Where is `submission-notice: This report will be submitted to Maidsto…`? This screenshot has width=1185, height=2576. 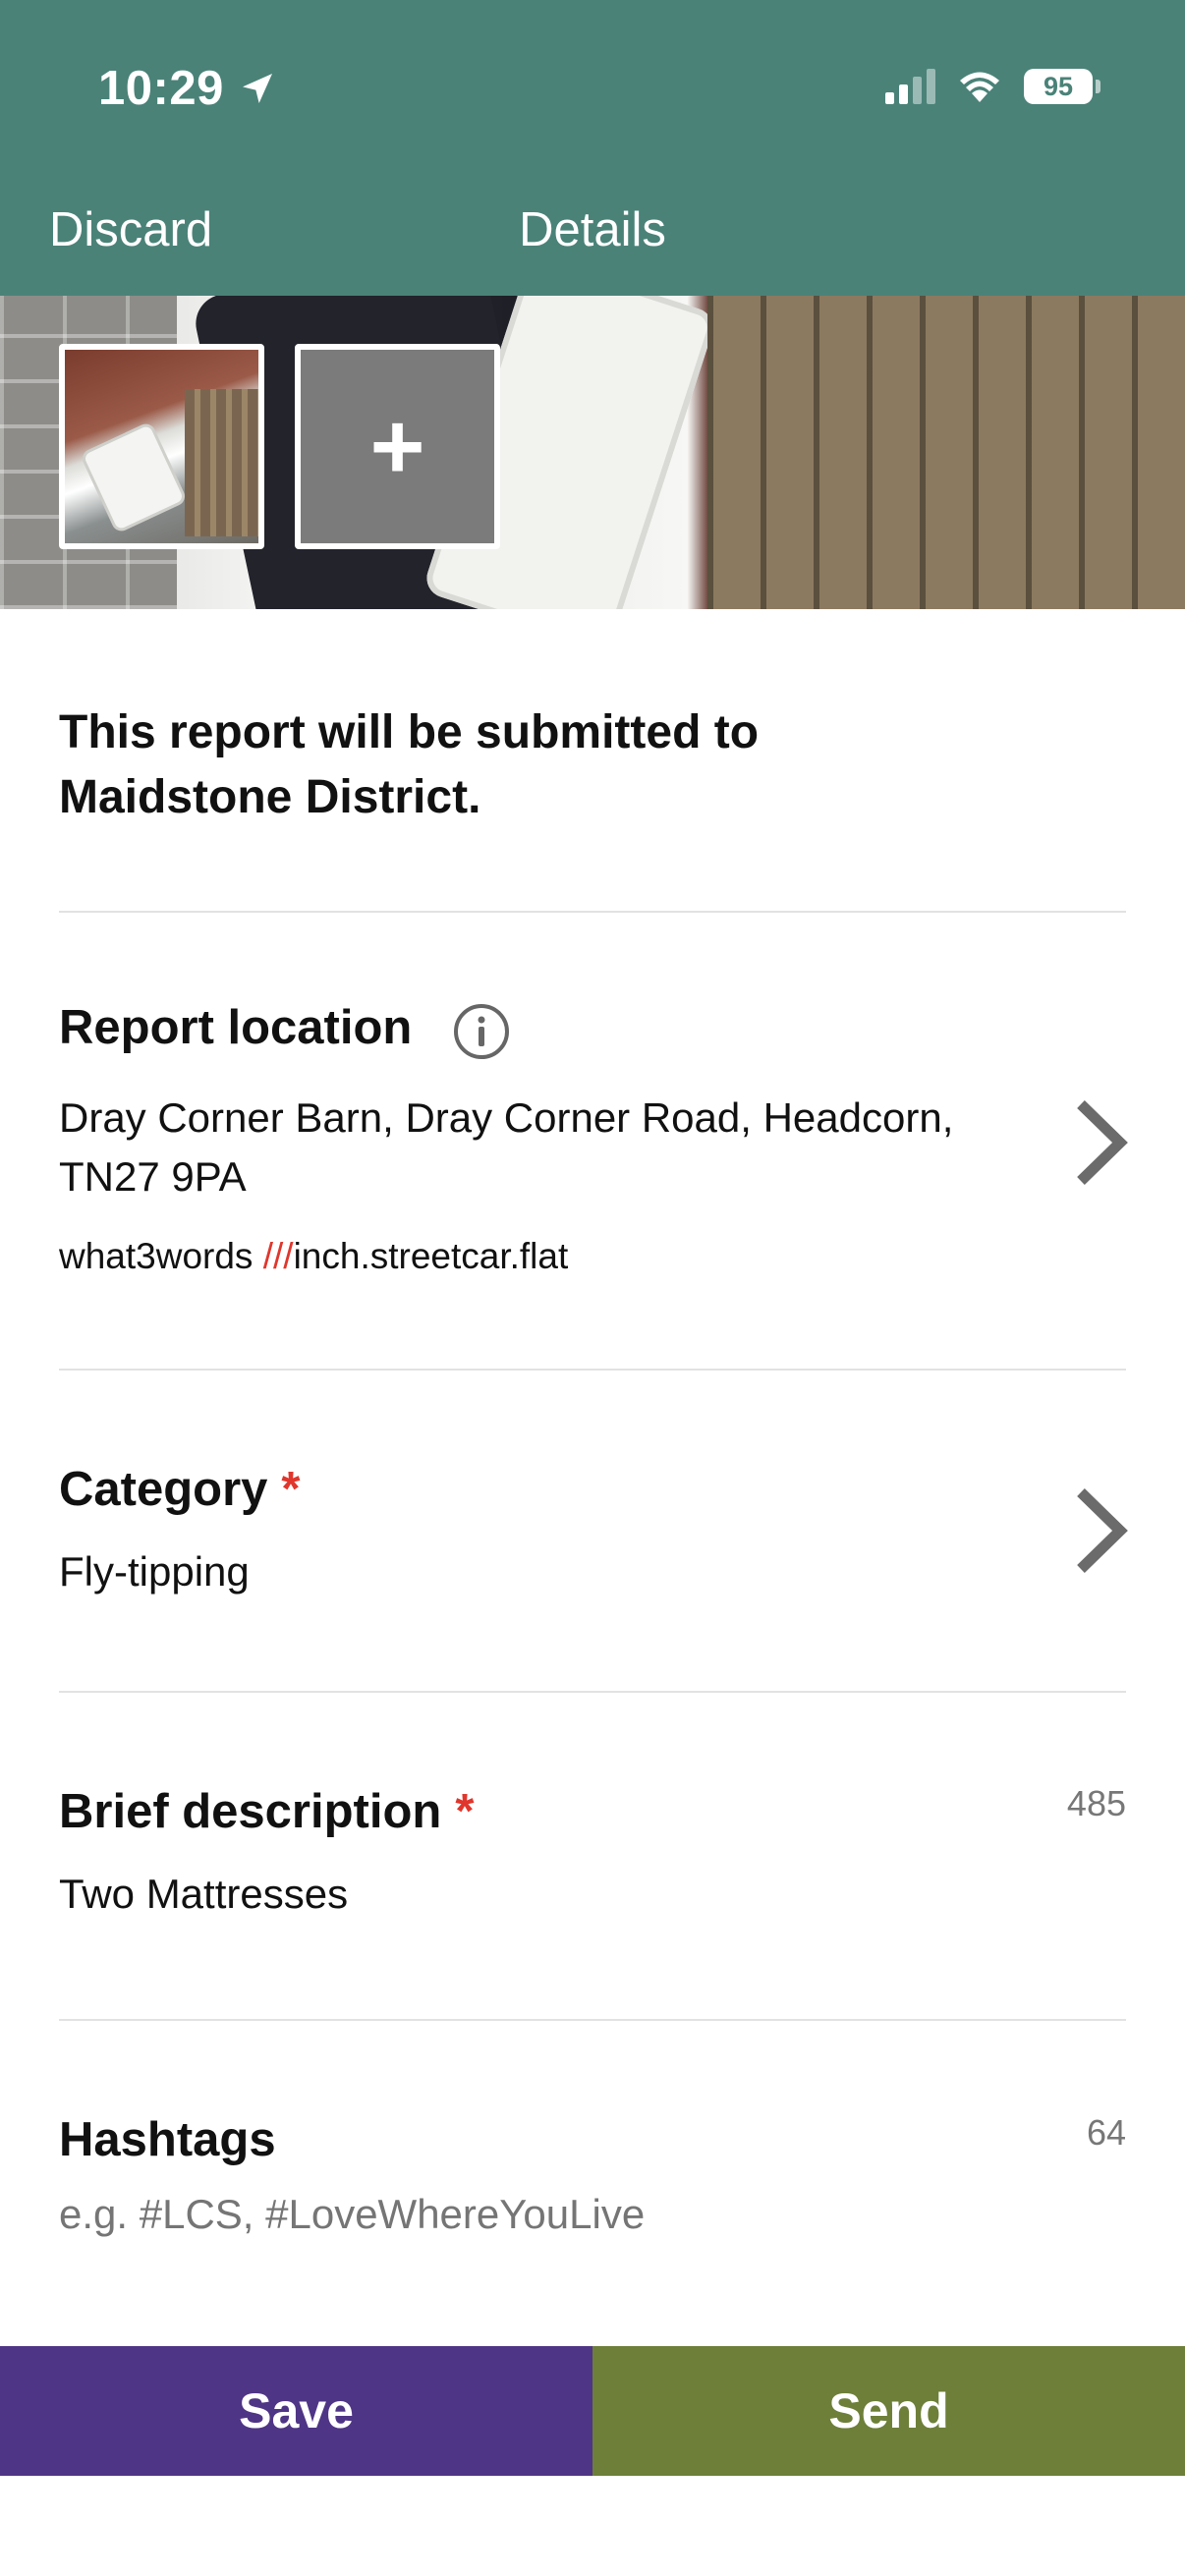 submission-notice: This report will be submitted to Maidsto… is located at coordinates (410, 764).